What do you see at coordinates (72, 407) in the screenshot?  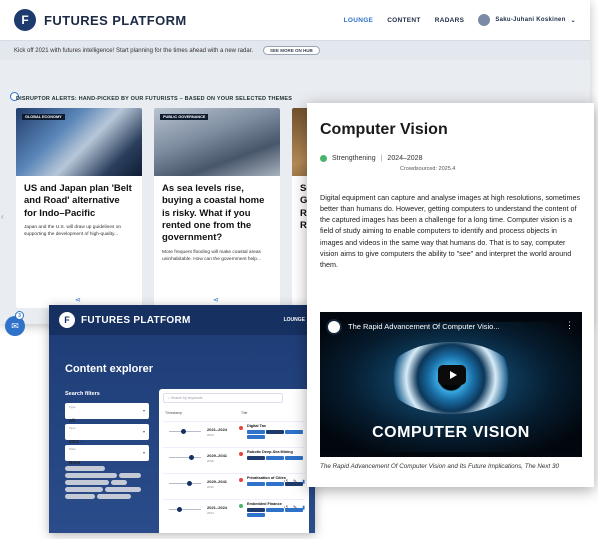 I see `filter-label: Type` at bounding box center [72, 407].